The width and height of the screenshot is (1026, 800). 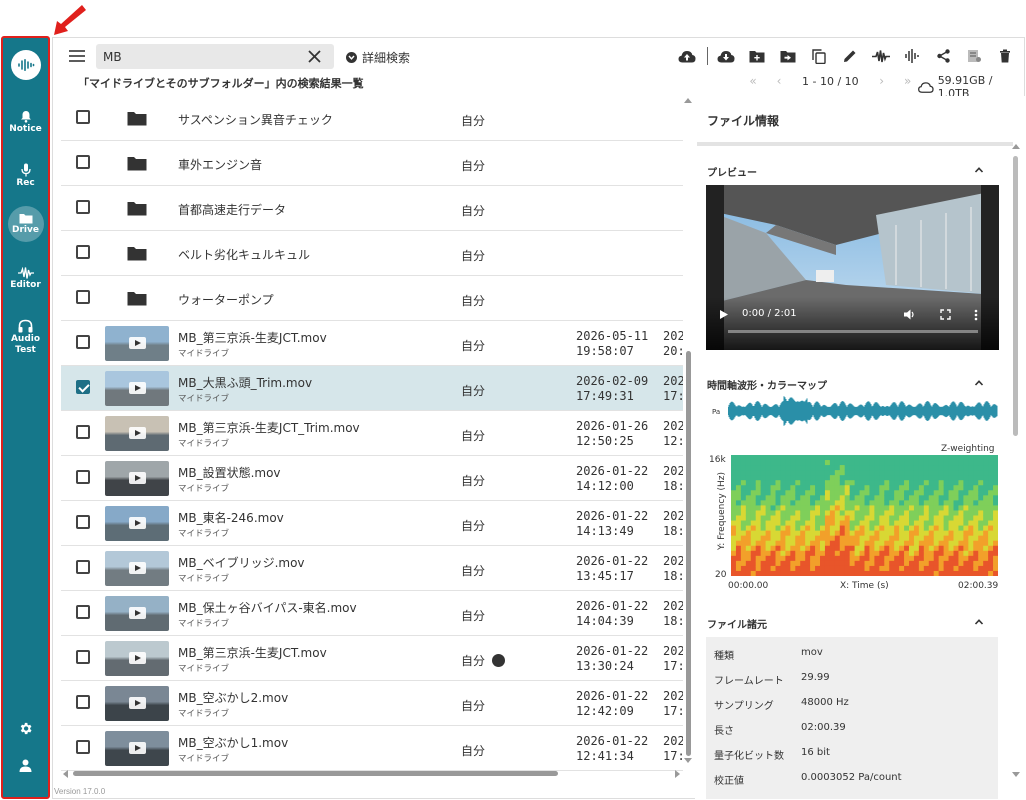 I want to click on last-page-icon: », so click(x=908, y=81).